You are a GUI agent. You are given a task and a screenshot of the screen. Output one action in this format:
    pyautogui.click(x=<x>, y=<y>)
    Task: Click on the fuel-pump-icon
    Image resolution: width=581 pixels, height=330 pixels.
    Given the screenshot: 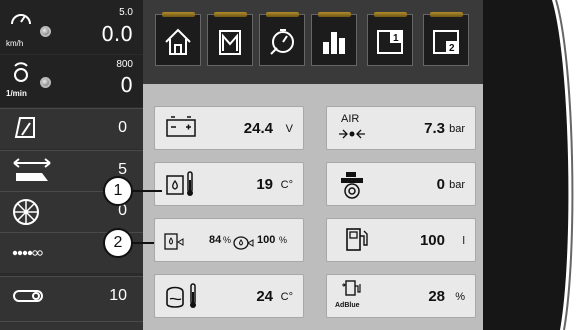 What is the action you would take?
    pyautogui.click(x=357, y=239)
    